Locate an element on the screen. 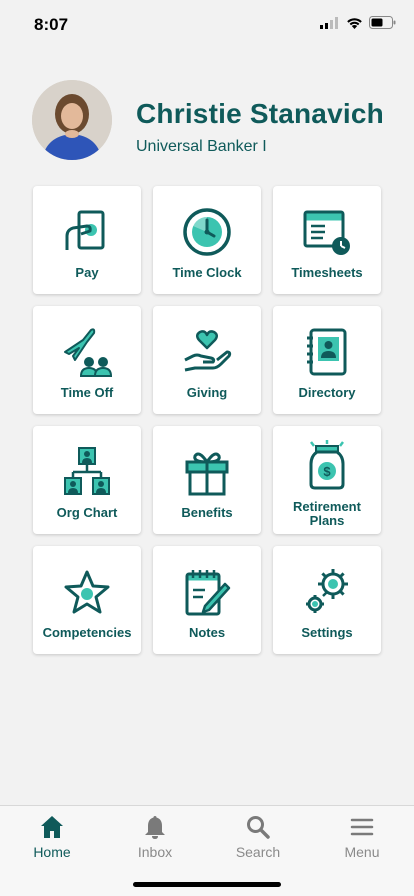 Image resolution: width=414 pixels, height=896 pixels. tile-competencies: Competencies is located at coordinates (87, 600).